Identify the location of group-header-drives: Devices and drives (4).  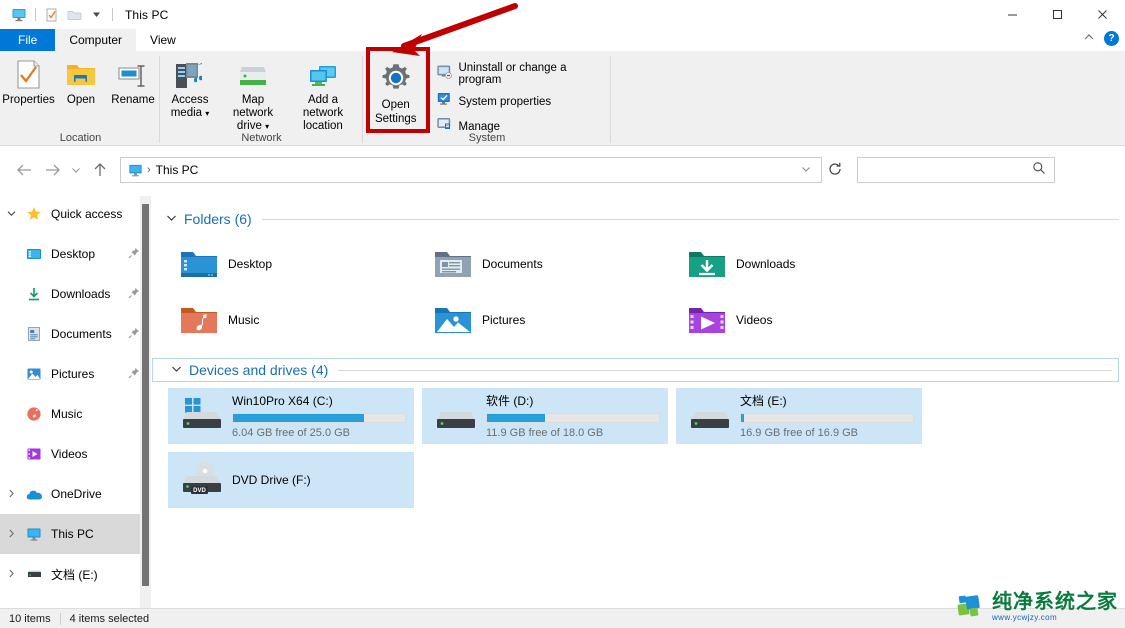
(635, 370).